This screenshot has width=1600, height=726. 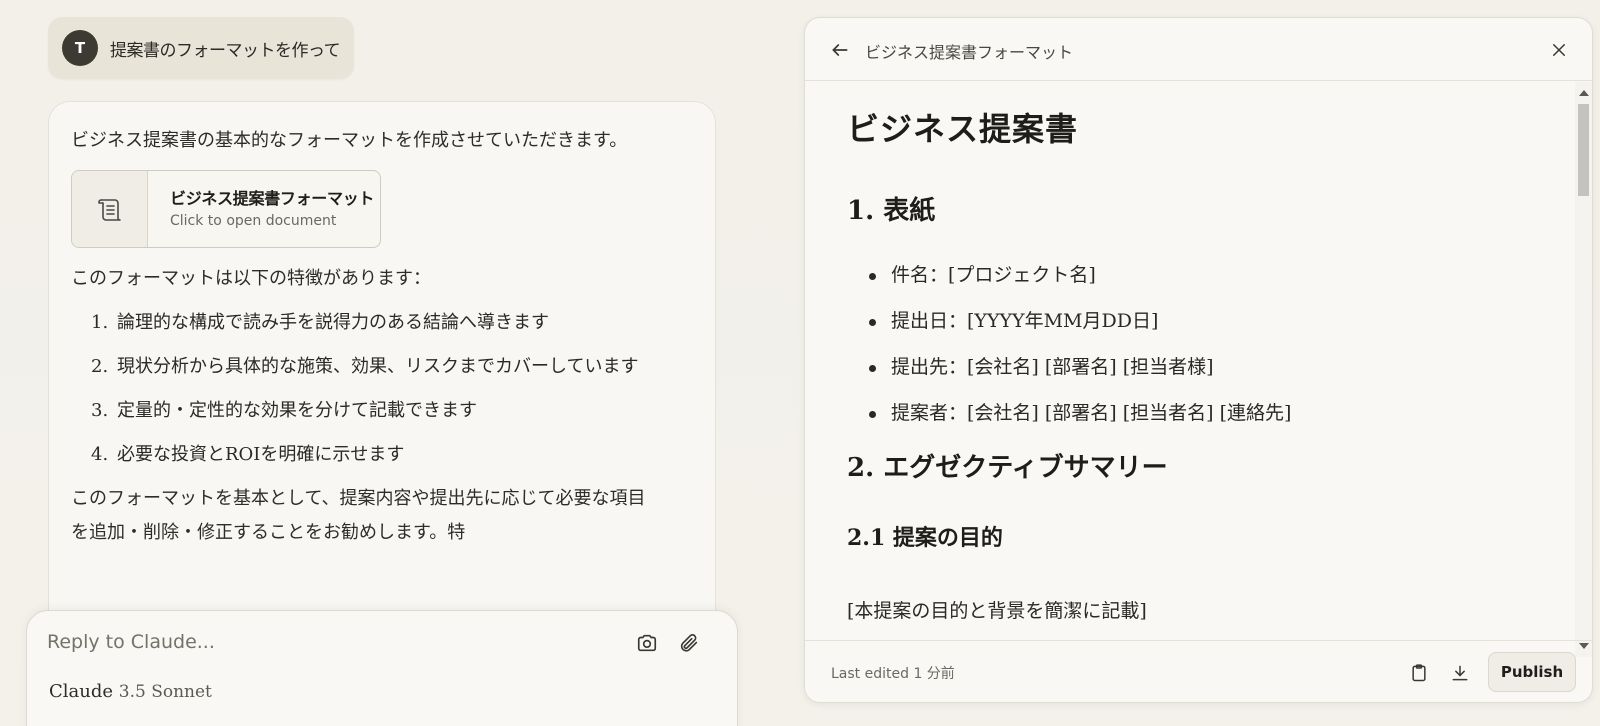 I want to click on list-item: 提出日：[YYYY年MM月DD日], so click(x=1223, y=321).